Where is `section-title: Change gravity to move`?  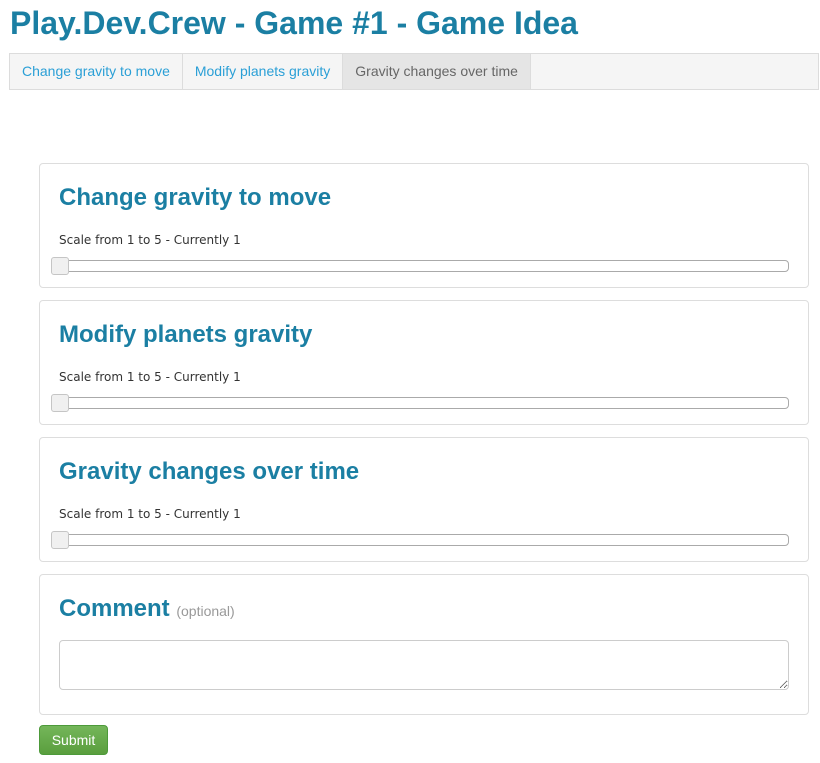
section-title: Change gravity to move is located at coordinates (195, 197).